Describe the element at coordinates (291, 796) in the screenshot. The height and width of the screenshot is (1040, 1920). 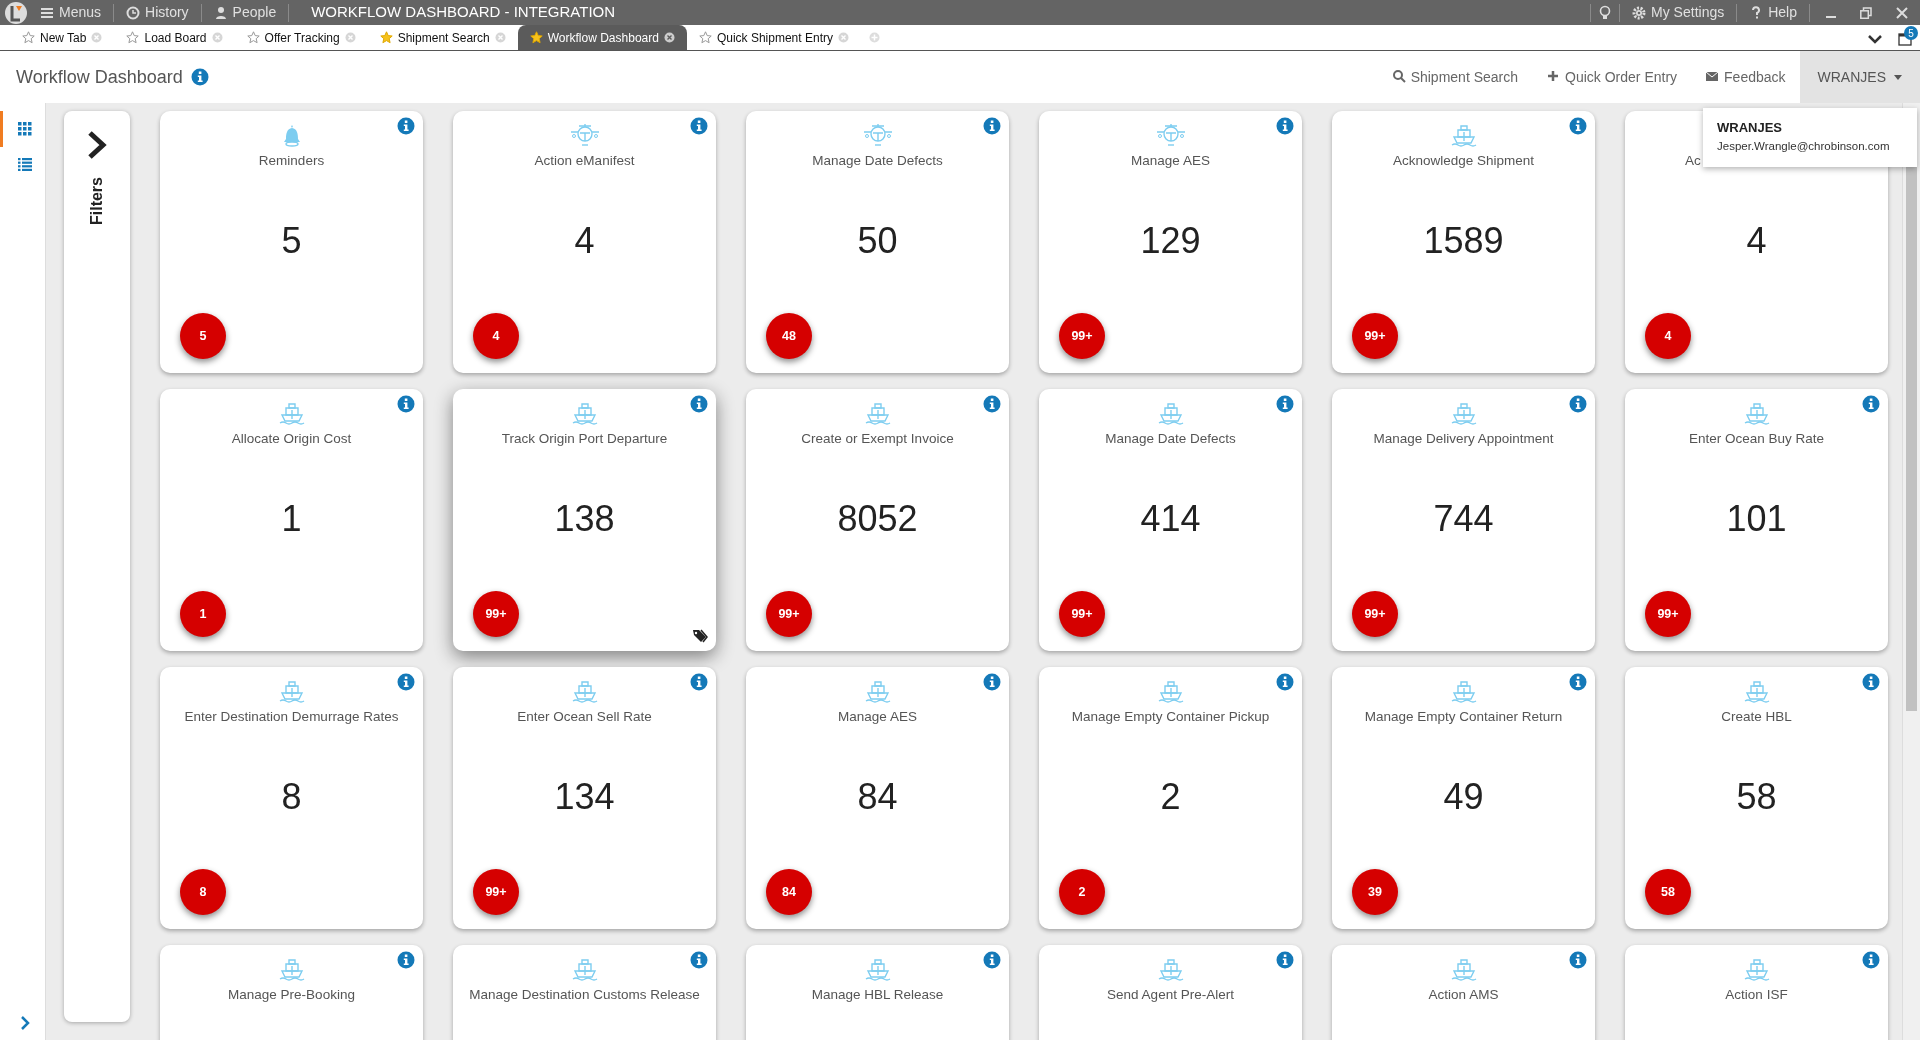
I see `tile-count: 8` at that location.